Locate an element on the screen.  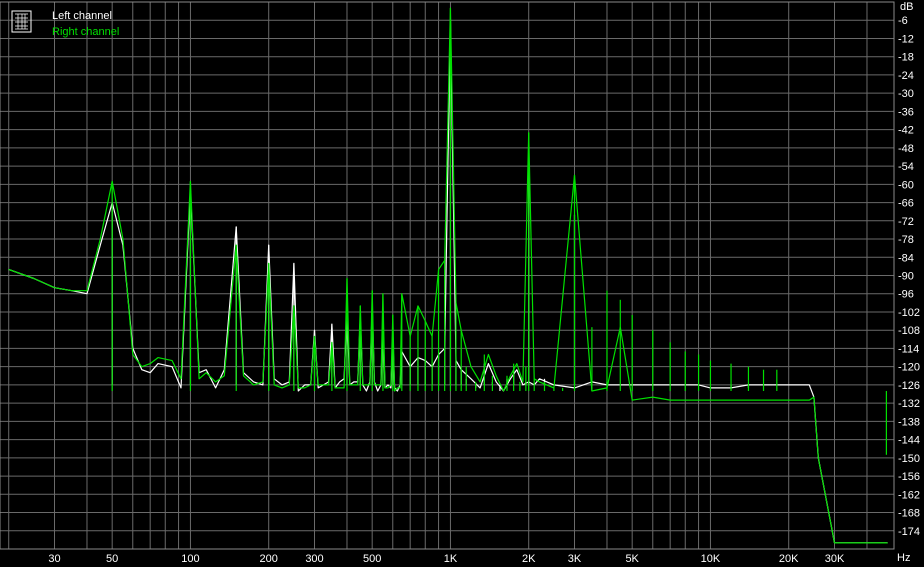
x-tick-label: 500 is located at coordinates (372, 559).